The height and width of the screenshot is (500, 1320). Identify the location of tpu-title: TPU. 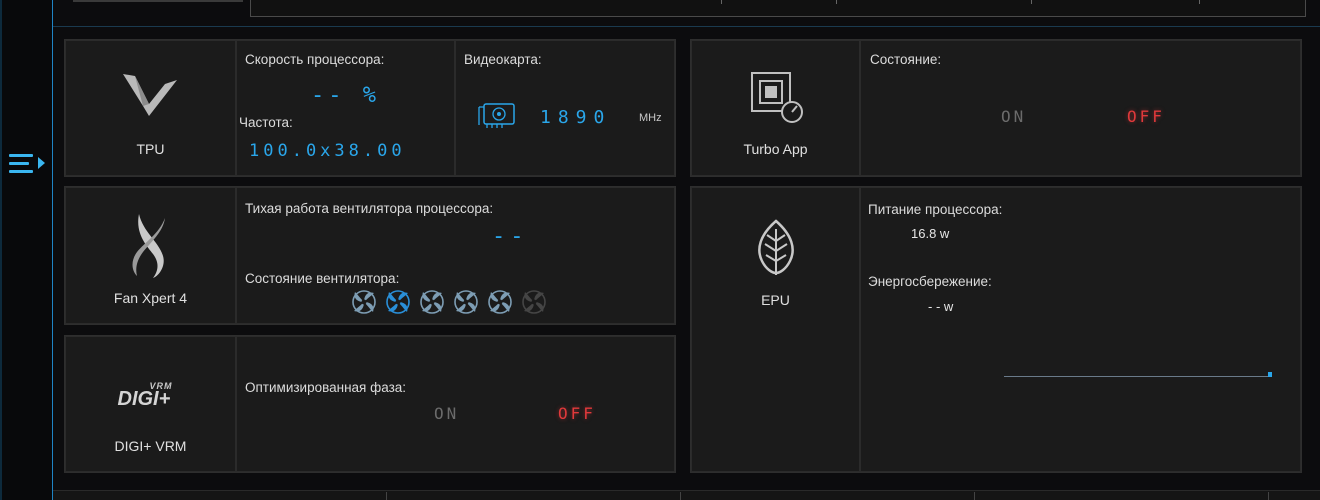
(150, 149).